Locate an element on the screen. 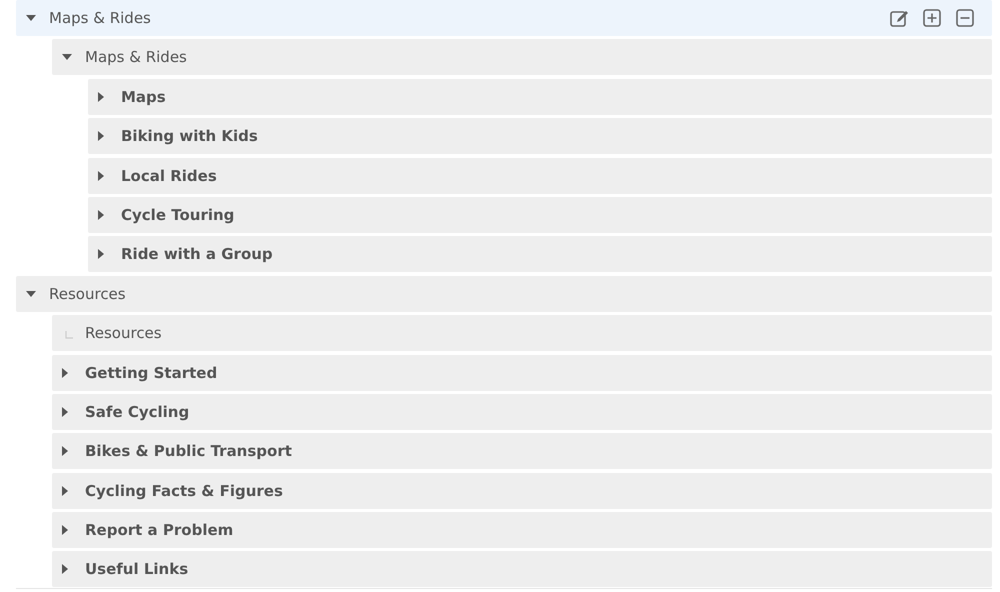 This screenshot has width=1000, height=592. item-label: Ride with a Group is located at coordinates (197, 254).